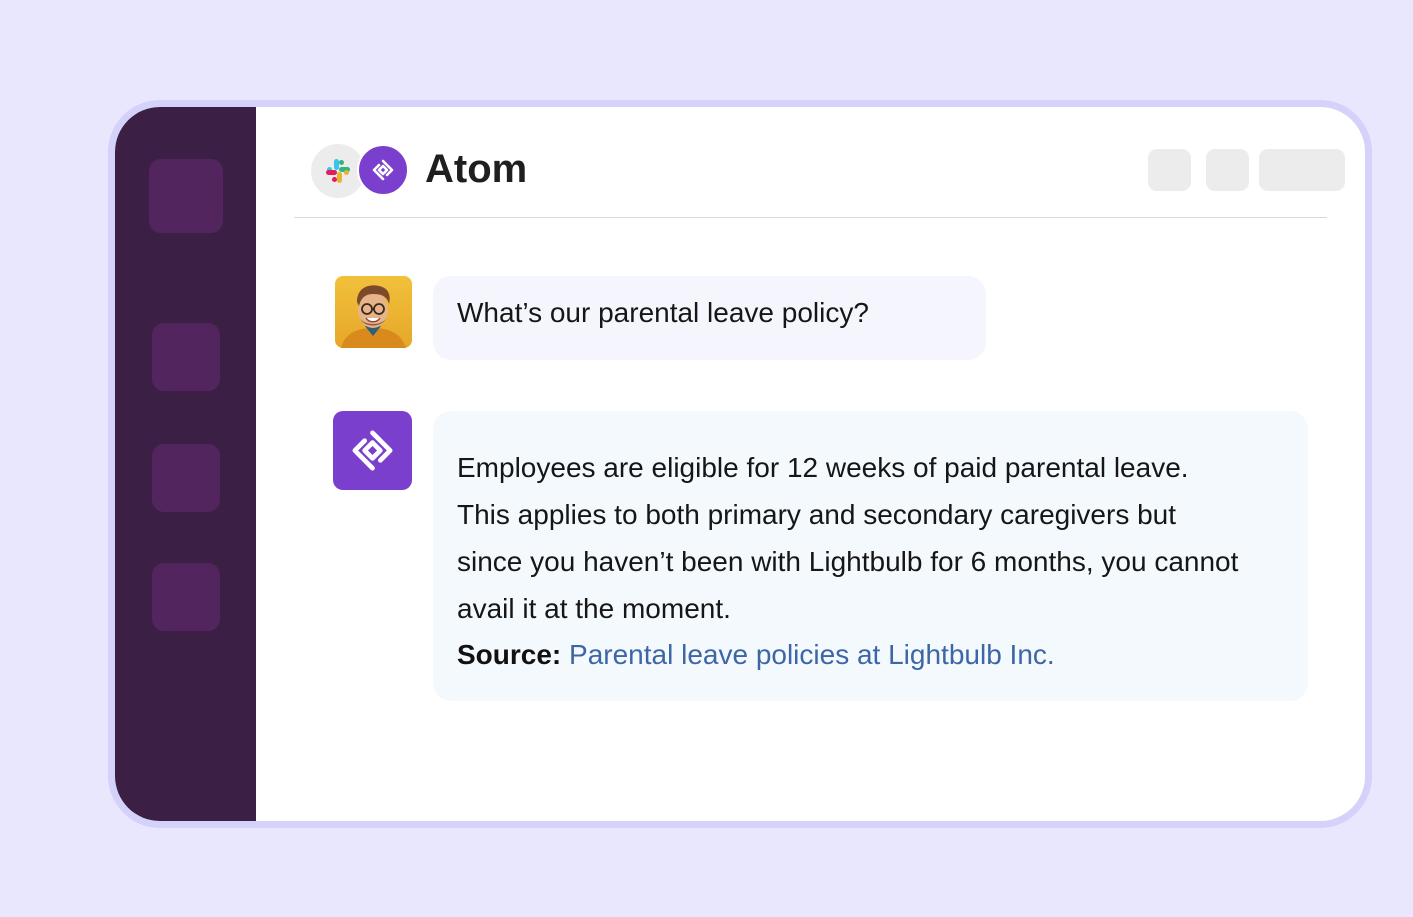 The width and height of the screenshot is (1413, 917). I want to click on bot-avatar, so click(372, 450).